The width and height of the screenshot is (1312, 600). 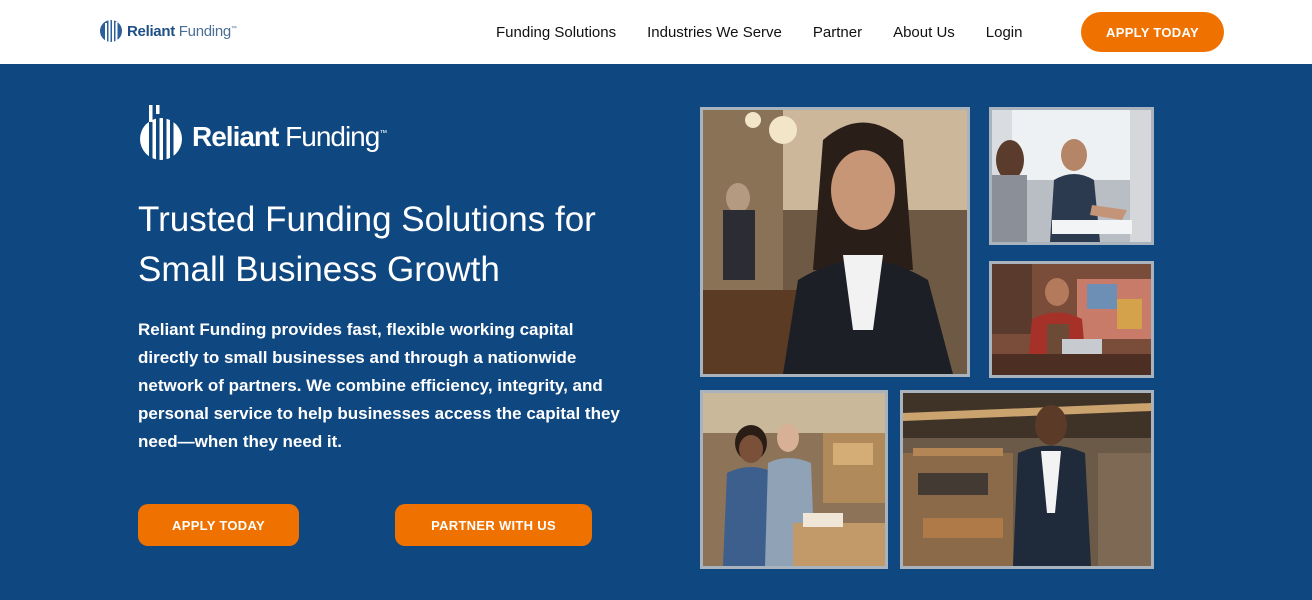 What do you see at coordinates (837, 32) in the screenshot?
I see `nav-link-partner: Partner` at bounding box center [837, 32].